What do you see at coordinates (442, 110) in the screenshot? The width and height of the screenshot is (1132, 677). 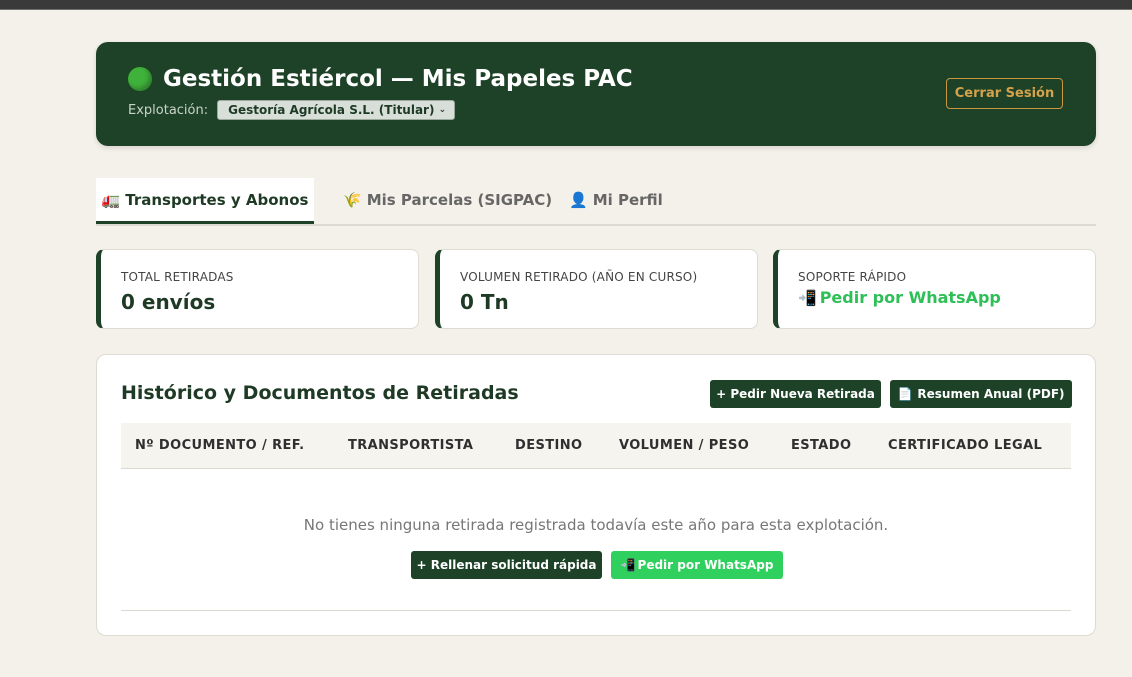 I see `chevron-down-icon: ⌄` at bounding box center [442, 110].